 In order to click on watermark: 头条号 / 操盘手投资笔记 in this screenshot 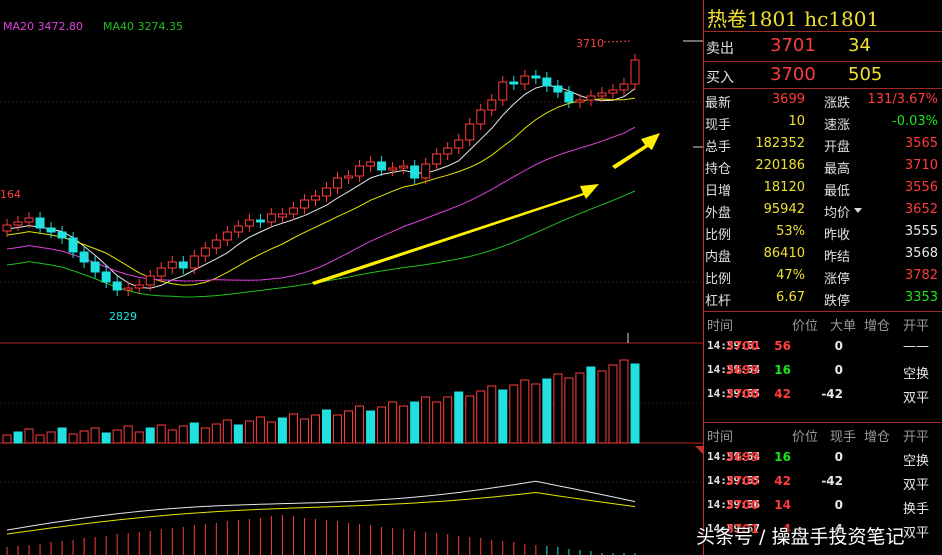, I will do `click(800, 537)`.